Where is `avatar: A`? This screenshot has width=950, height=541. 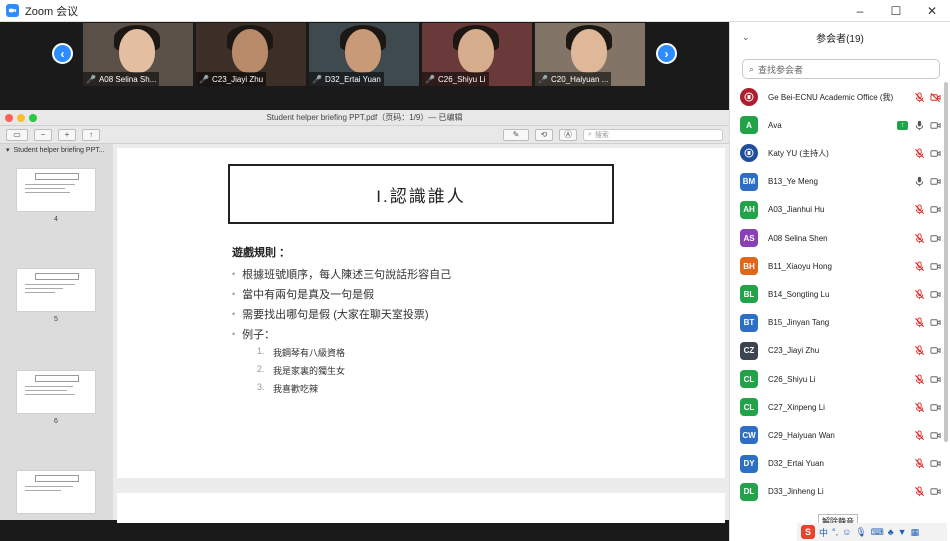 avatar: A is located at coordinates (749, 125).